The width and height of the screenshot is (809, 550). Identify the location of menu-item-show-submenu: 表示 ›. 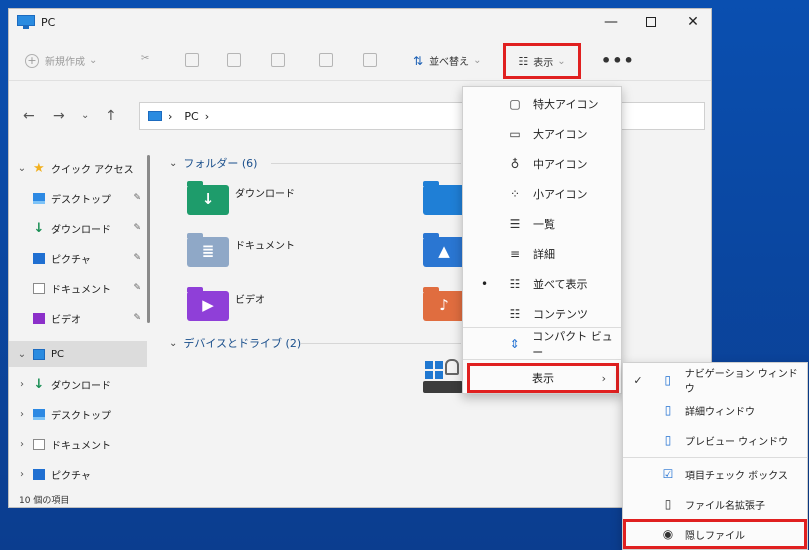
(543, 378).